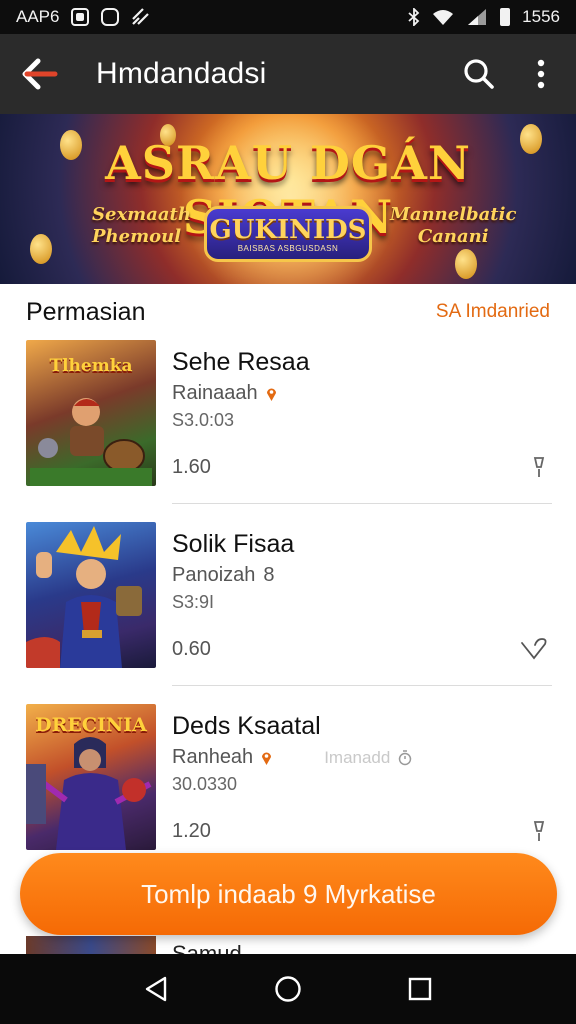  I want to click on banner-right-line-1: Mannelbatic, so click(453, 214).